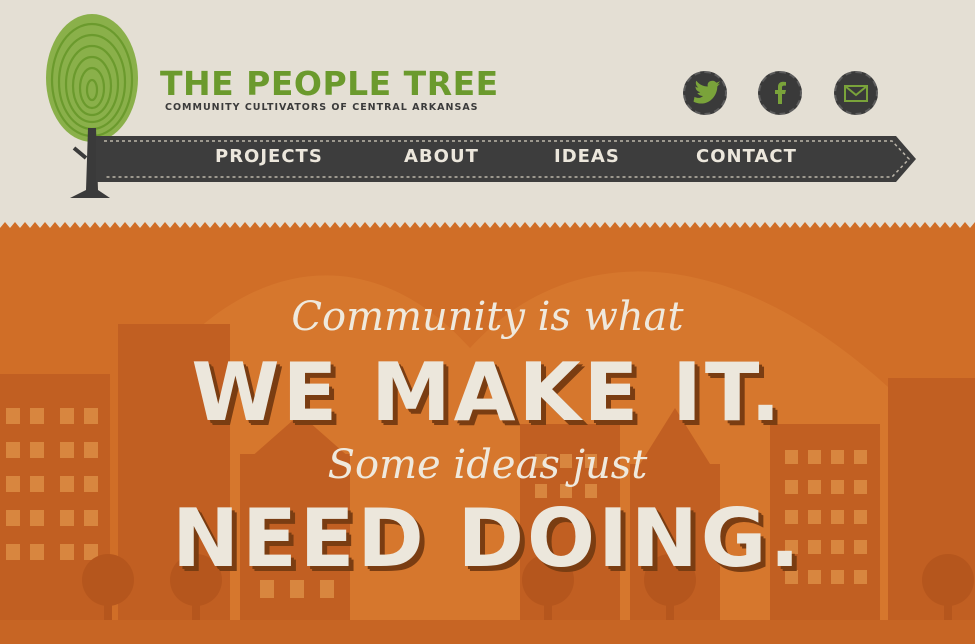  I want to click on mail-icon, so click(856, 93).